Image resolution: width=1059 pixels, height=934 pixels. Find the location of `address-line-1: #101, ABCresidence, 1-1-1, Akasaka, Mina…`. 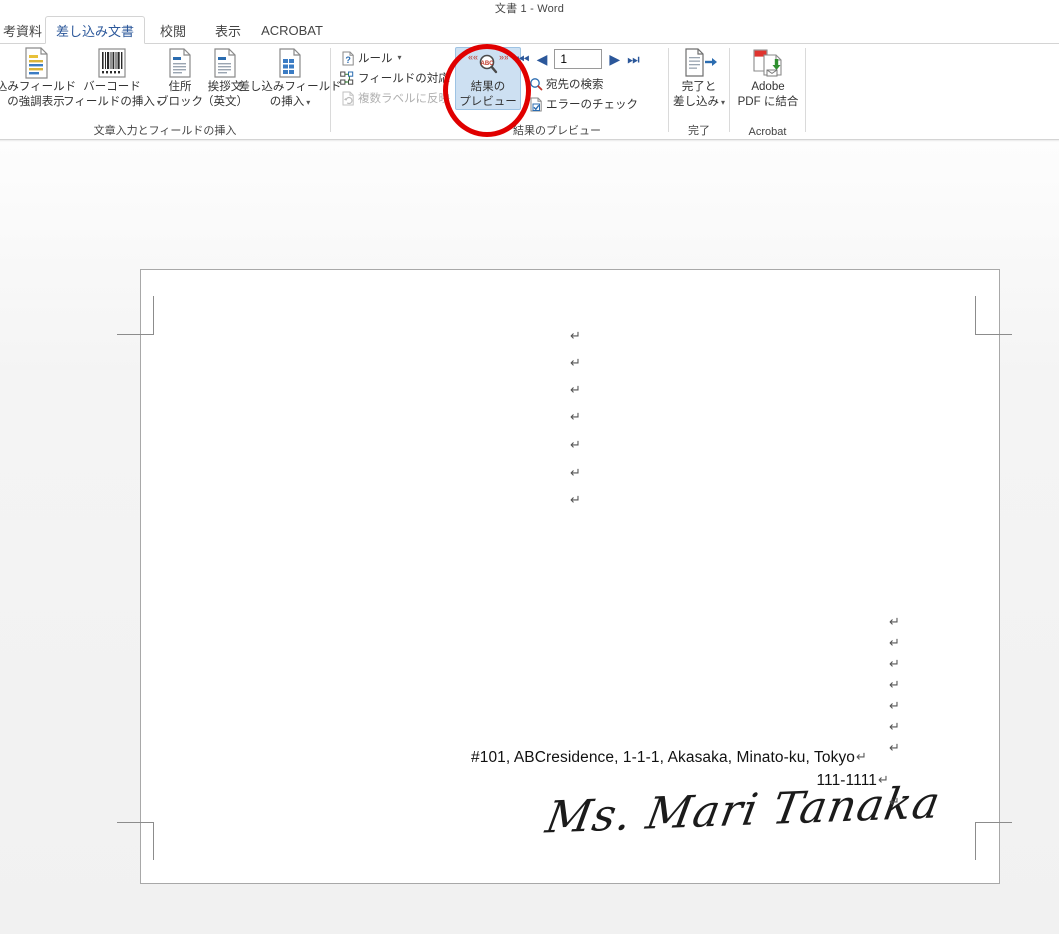

address-line-1: #101, ABCresidence, 1-1-1, Akasaka, Mina… is located at coordinates (669, 758).